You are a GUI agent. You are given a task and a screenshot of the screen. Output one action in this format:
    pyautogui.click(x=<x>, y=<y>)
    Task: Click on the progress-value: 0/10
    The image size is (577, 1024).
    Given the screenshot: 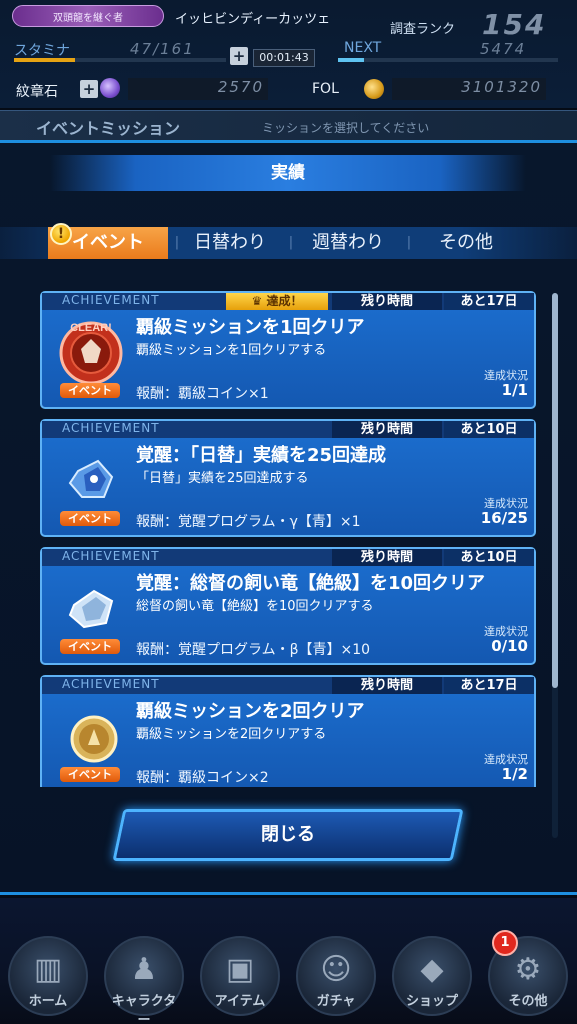 What is the action you would take?
    pyautogui.click(x=509, y=646)
    